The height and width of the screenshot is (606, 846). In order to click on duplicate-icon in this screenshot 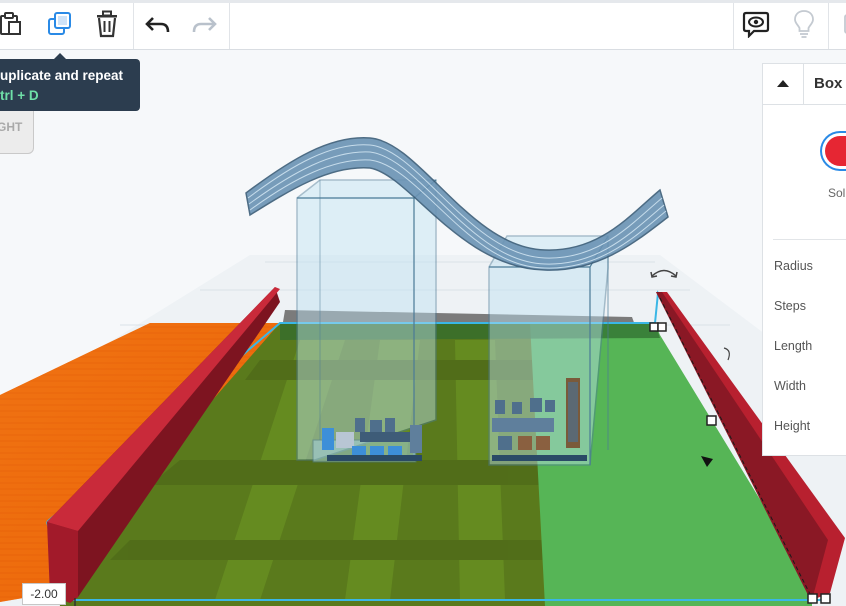, I will do `click(60, 26)`.